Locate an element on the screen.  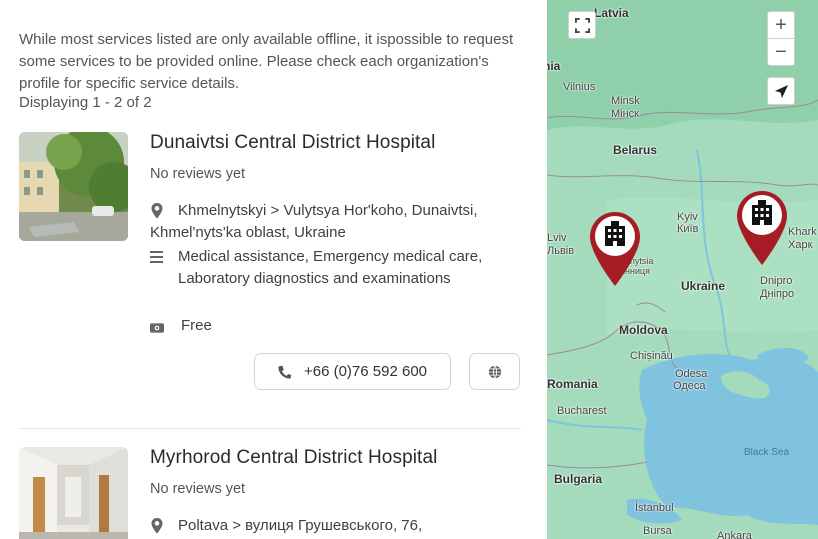
map-label-latvia: Latvia is located at coordinates (611, 13).